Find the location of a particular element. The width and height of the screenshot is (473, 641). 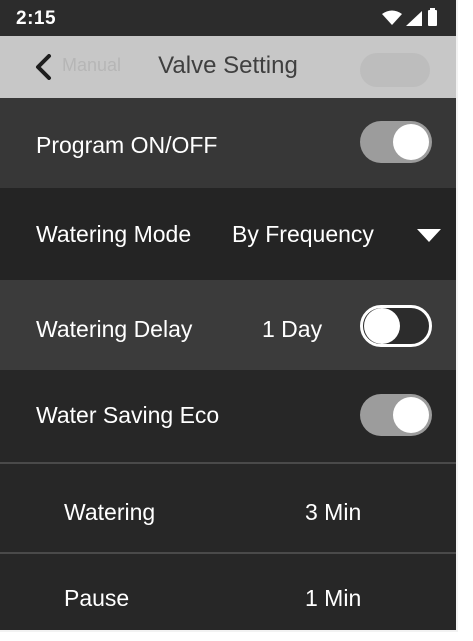

signal-icon is located at coordinates (414, 18).